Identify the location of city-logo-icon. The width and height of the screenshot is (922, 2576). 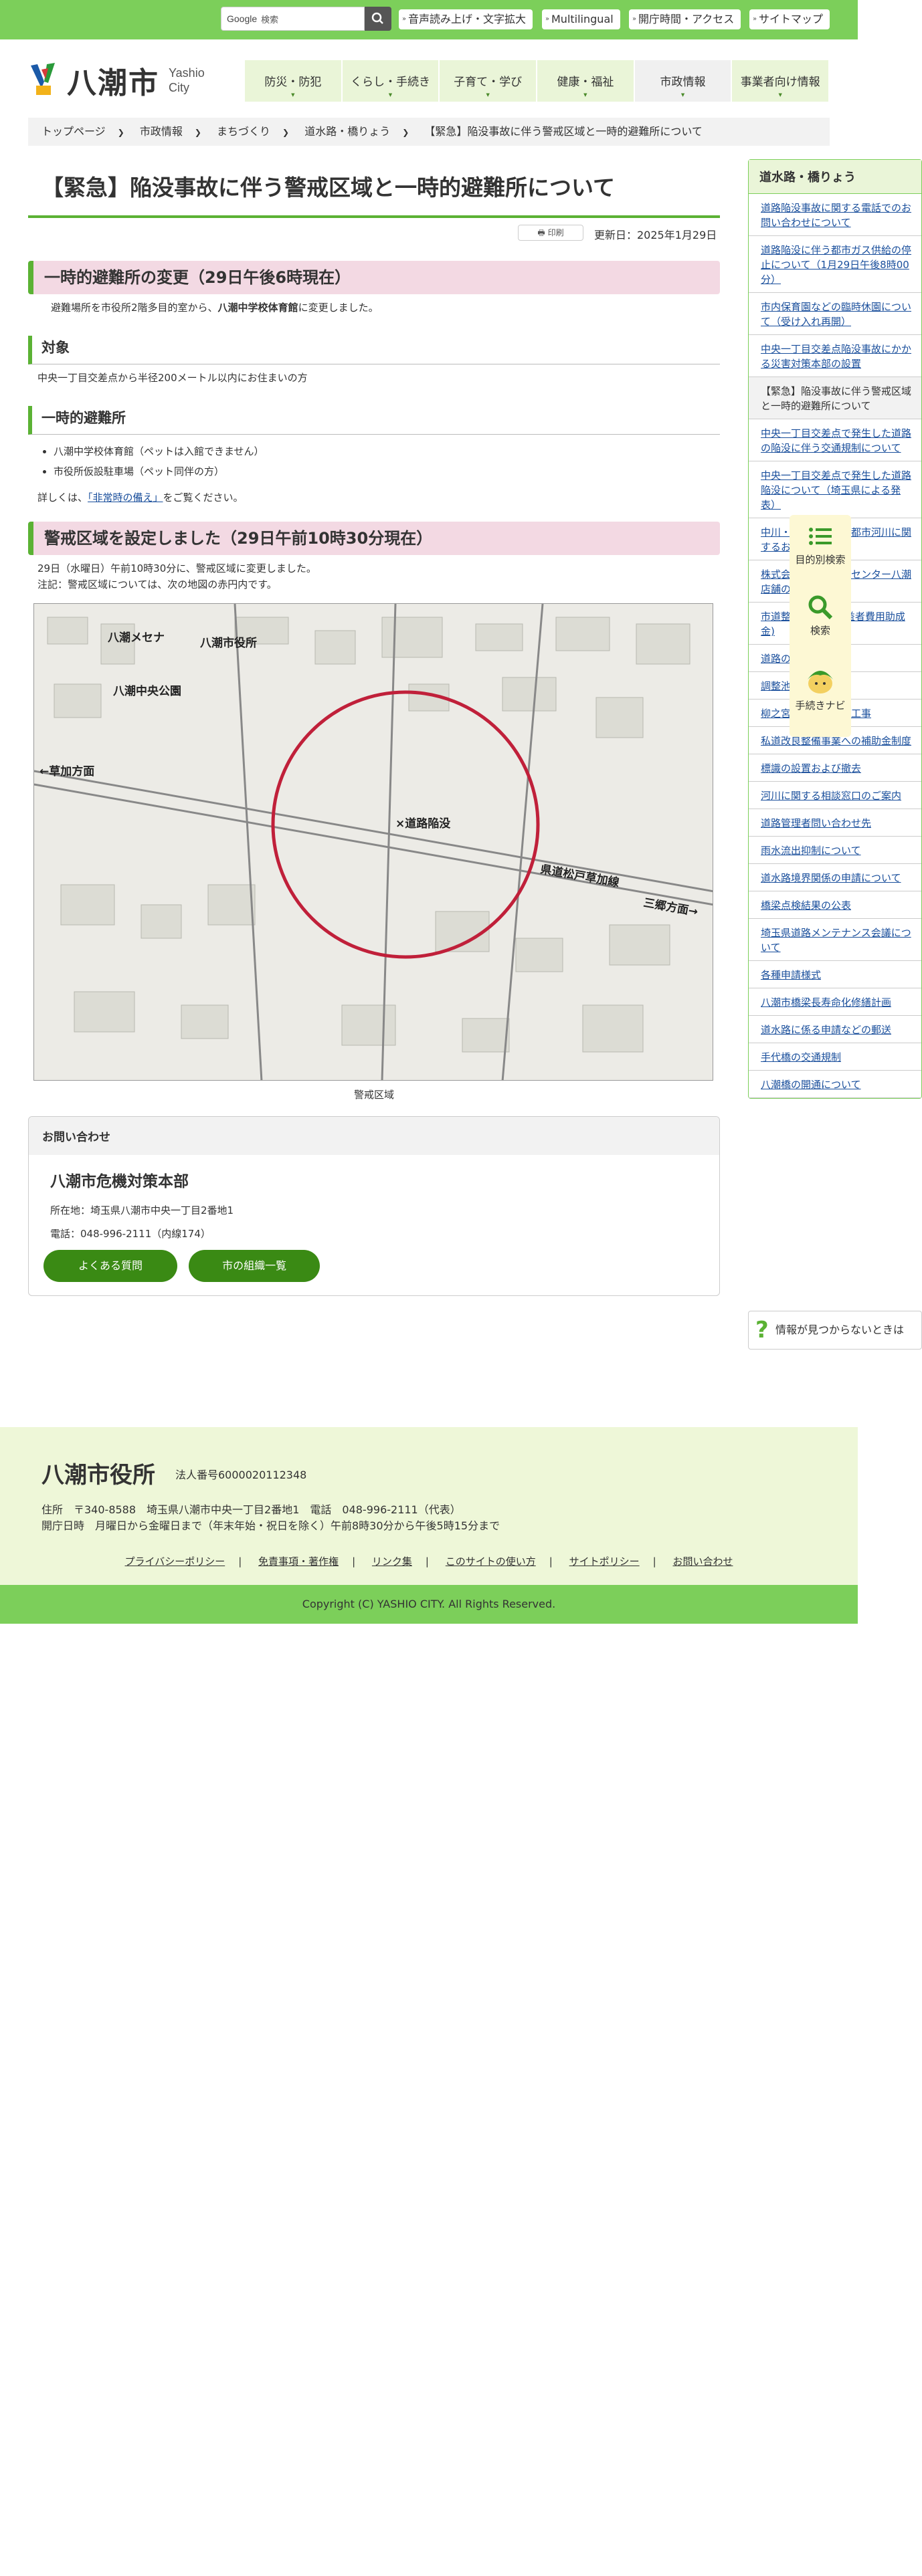
(45, 78).